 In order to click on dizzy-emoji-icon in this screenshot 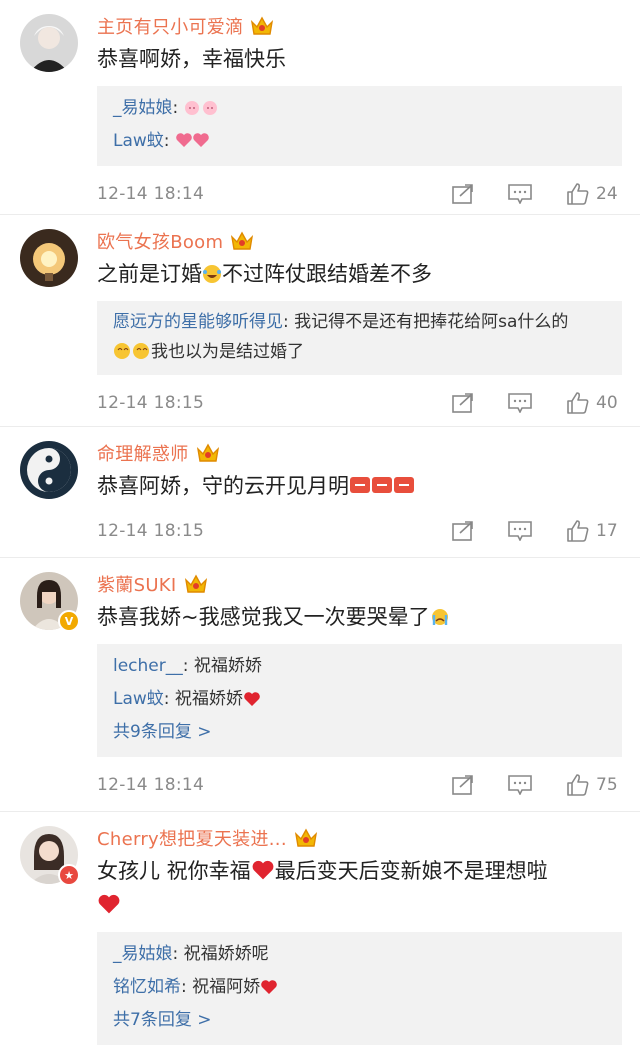, I will do `click(131, 351)`.